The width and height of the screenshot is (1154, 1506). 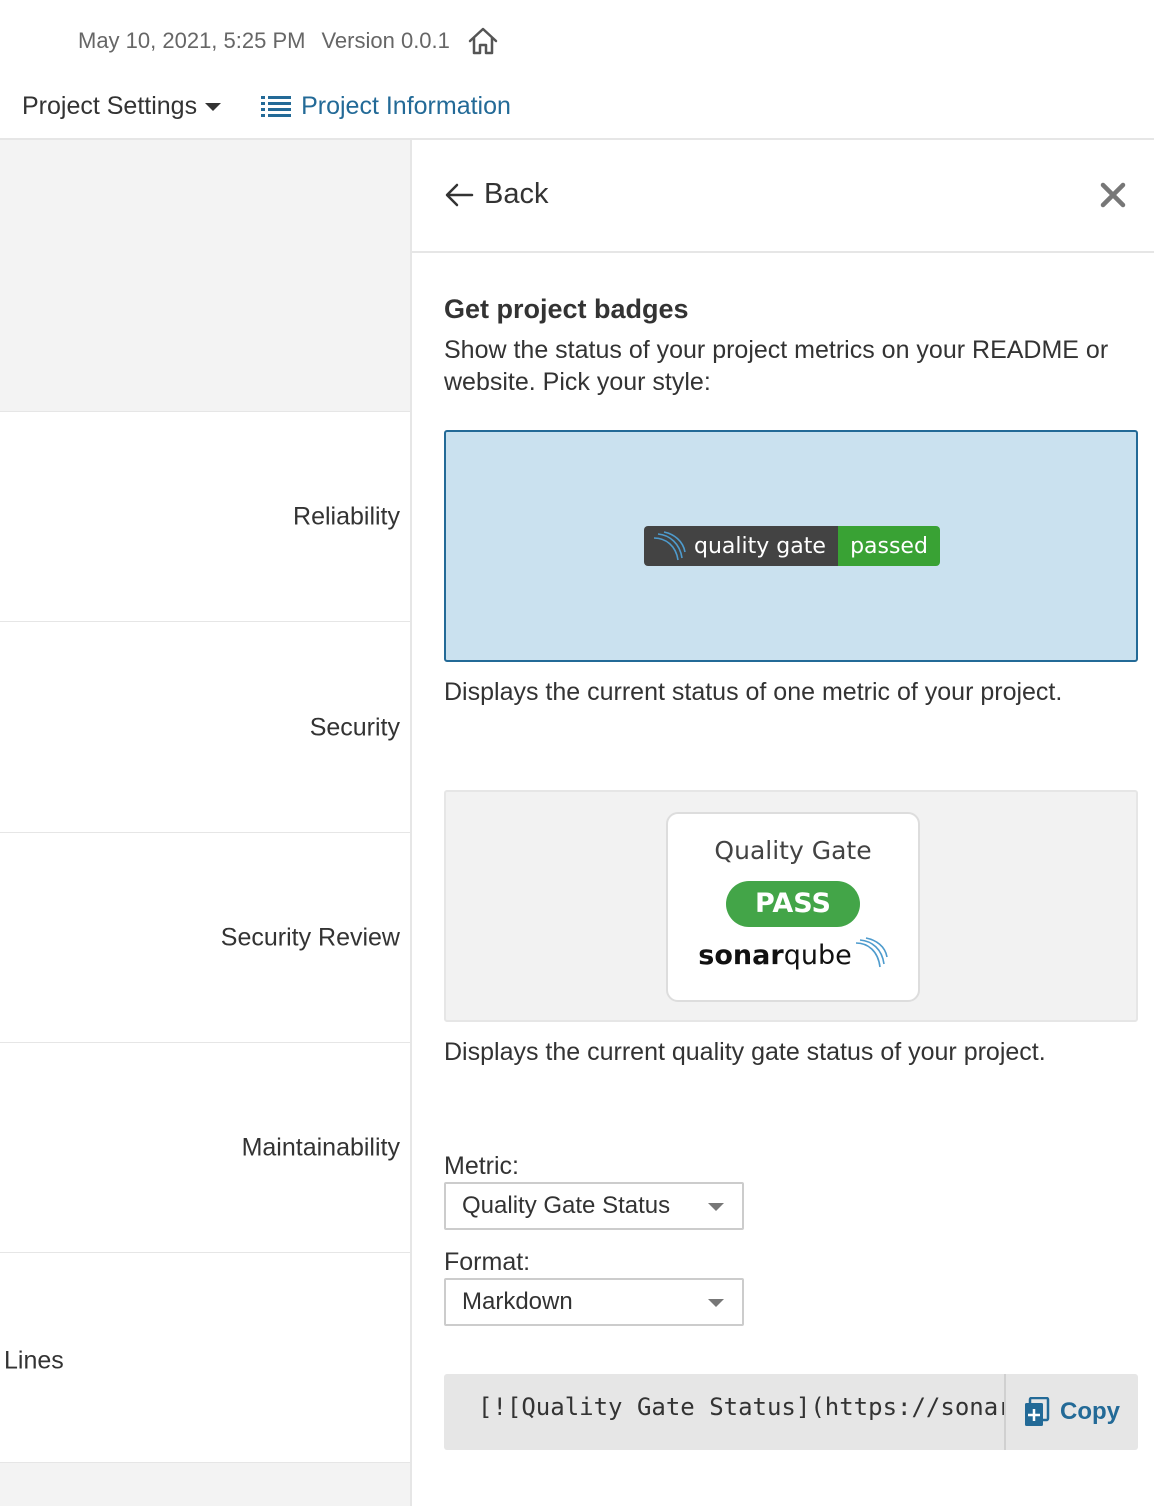 What do you see at coordinates (205, 728) in the screenshot?
I see `overview-row-security: Security` at bounding box center [205, 728].